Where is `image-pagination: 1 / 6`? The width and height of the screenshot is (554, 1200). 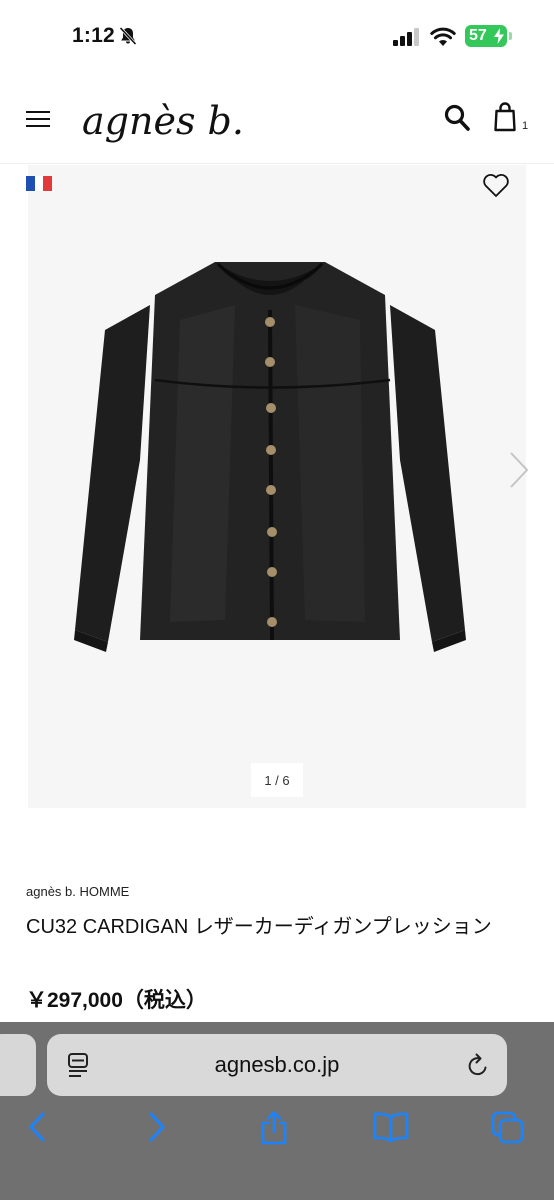 image-pagination: 1 / 6 is located at coordinates (277, 780).